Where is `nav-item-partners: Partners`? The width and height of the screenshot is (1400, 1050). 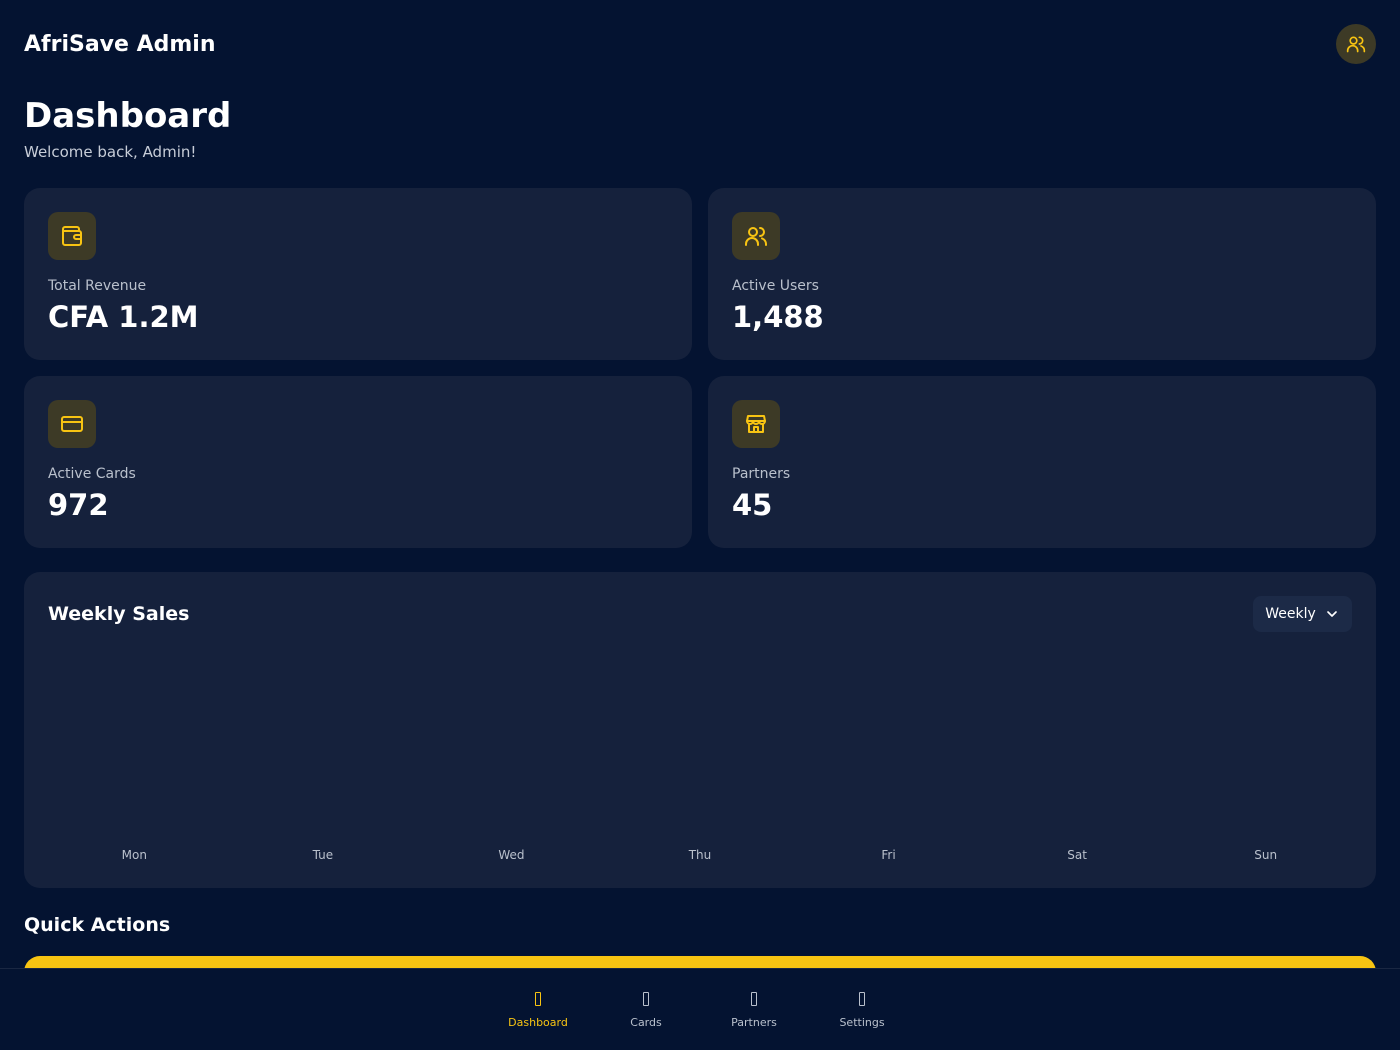 nav-item-partners: Partners is located at coordinates (754, 1009).